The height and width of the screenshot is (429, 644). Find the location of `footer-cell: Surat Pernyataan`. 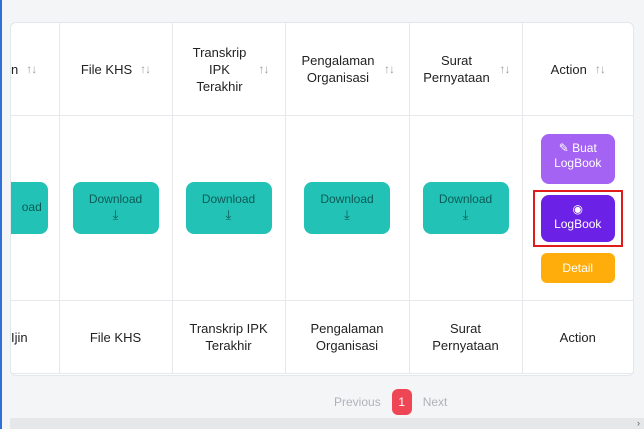

footer-cell: Surat Pernyataan is located at coordinates (466, 337).